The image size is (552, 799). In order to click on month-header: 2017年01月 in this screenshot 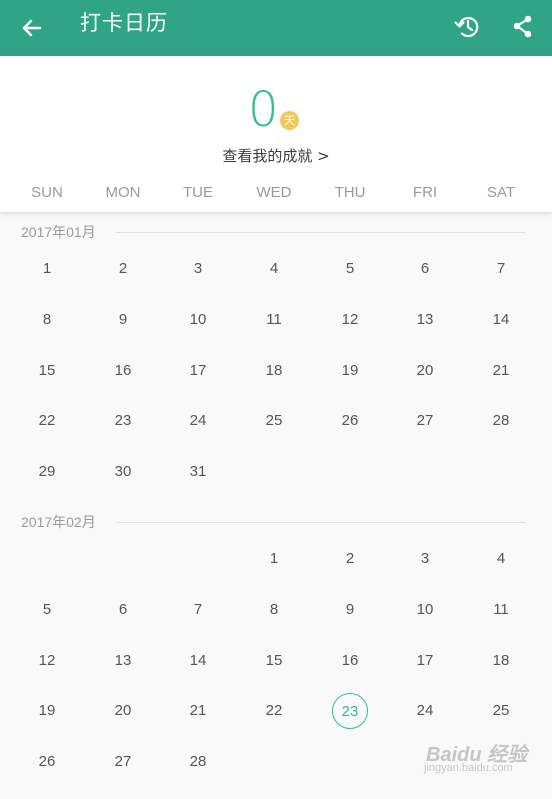, I will do `click(276, 232)`.